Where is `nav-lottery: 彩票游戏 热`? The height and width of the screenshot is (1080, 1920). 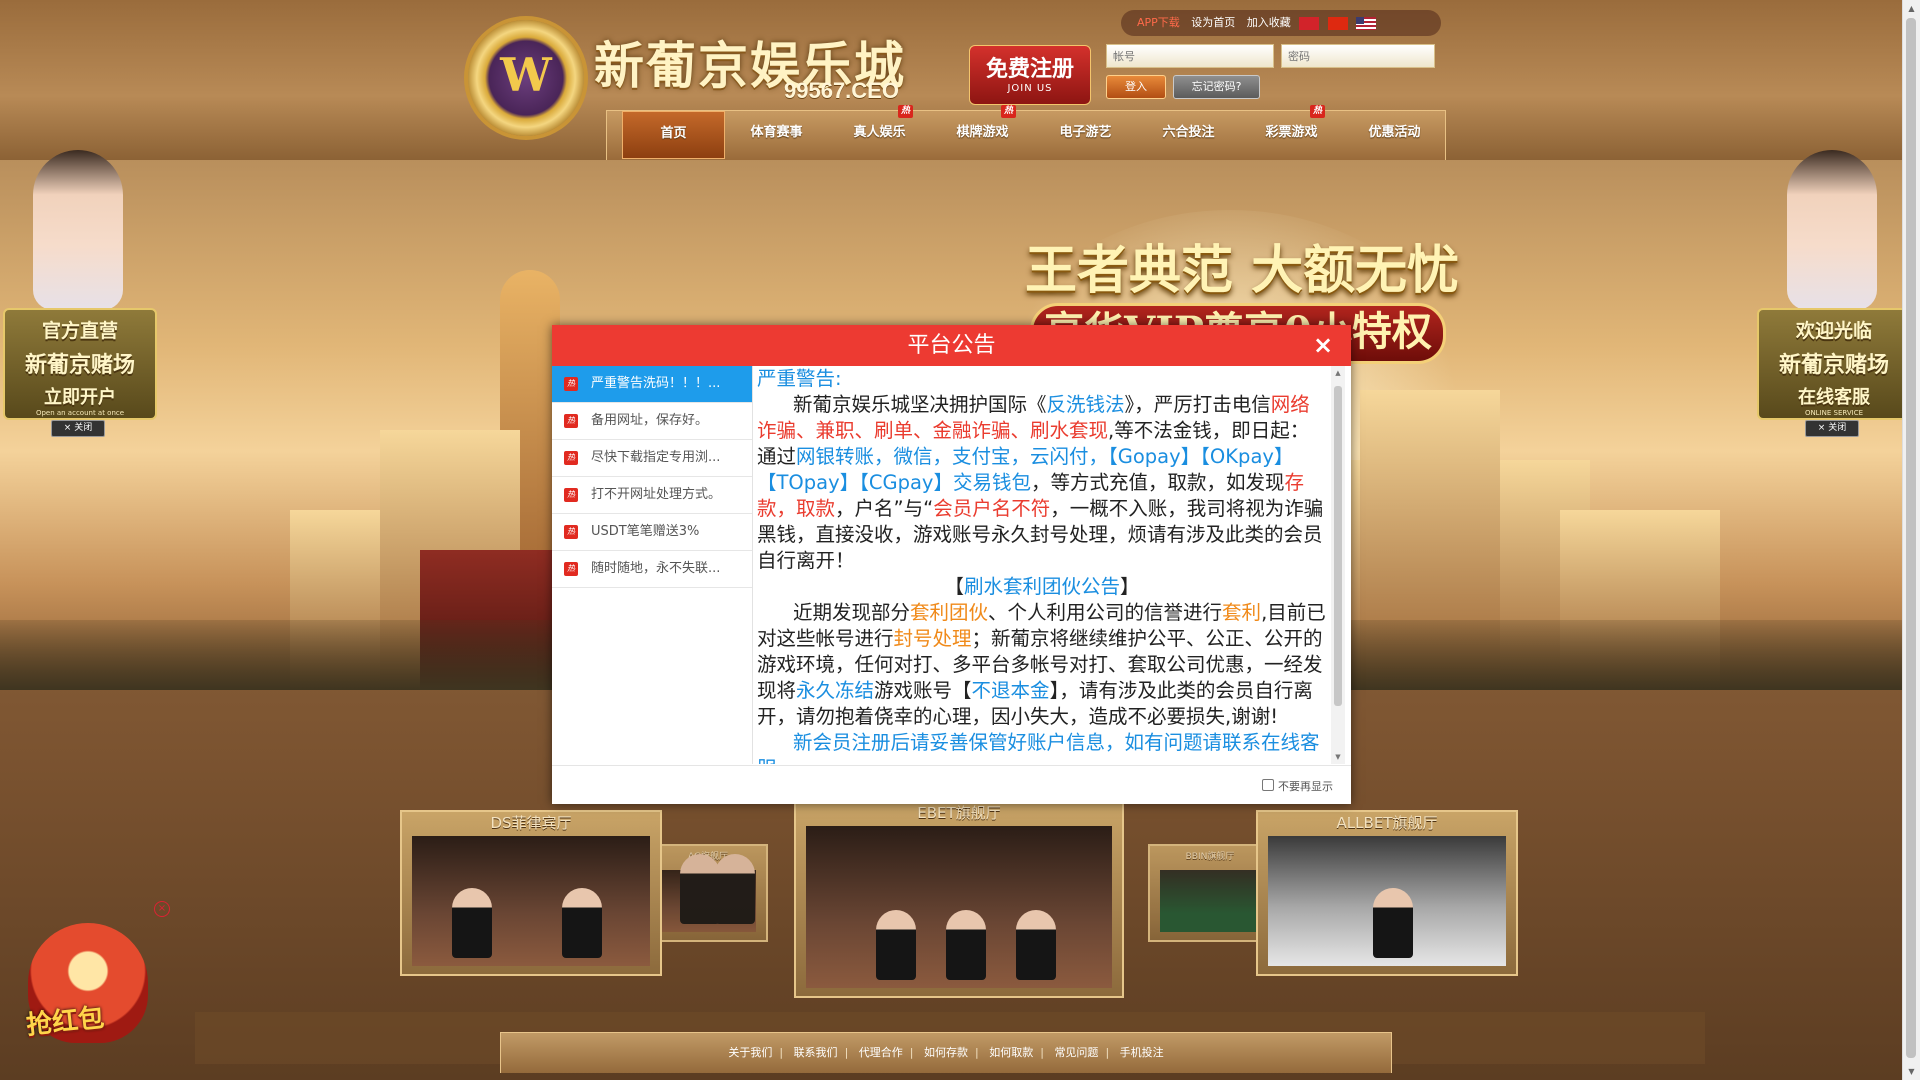 nav-lottery: 彩票游戏 热 is located at coordinates (1291, 132).